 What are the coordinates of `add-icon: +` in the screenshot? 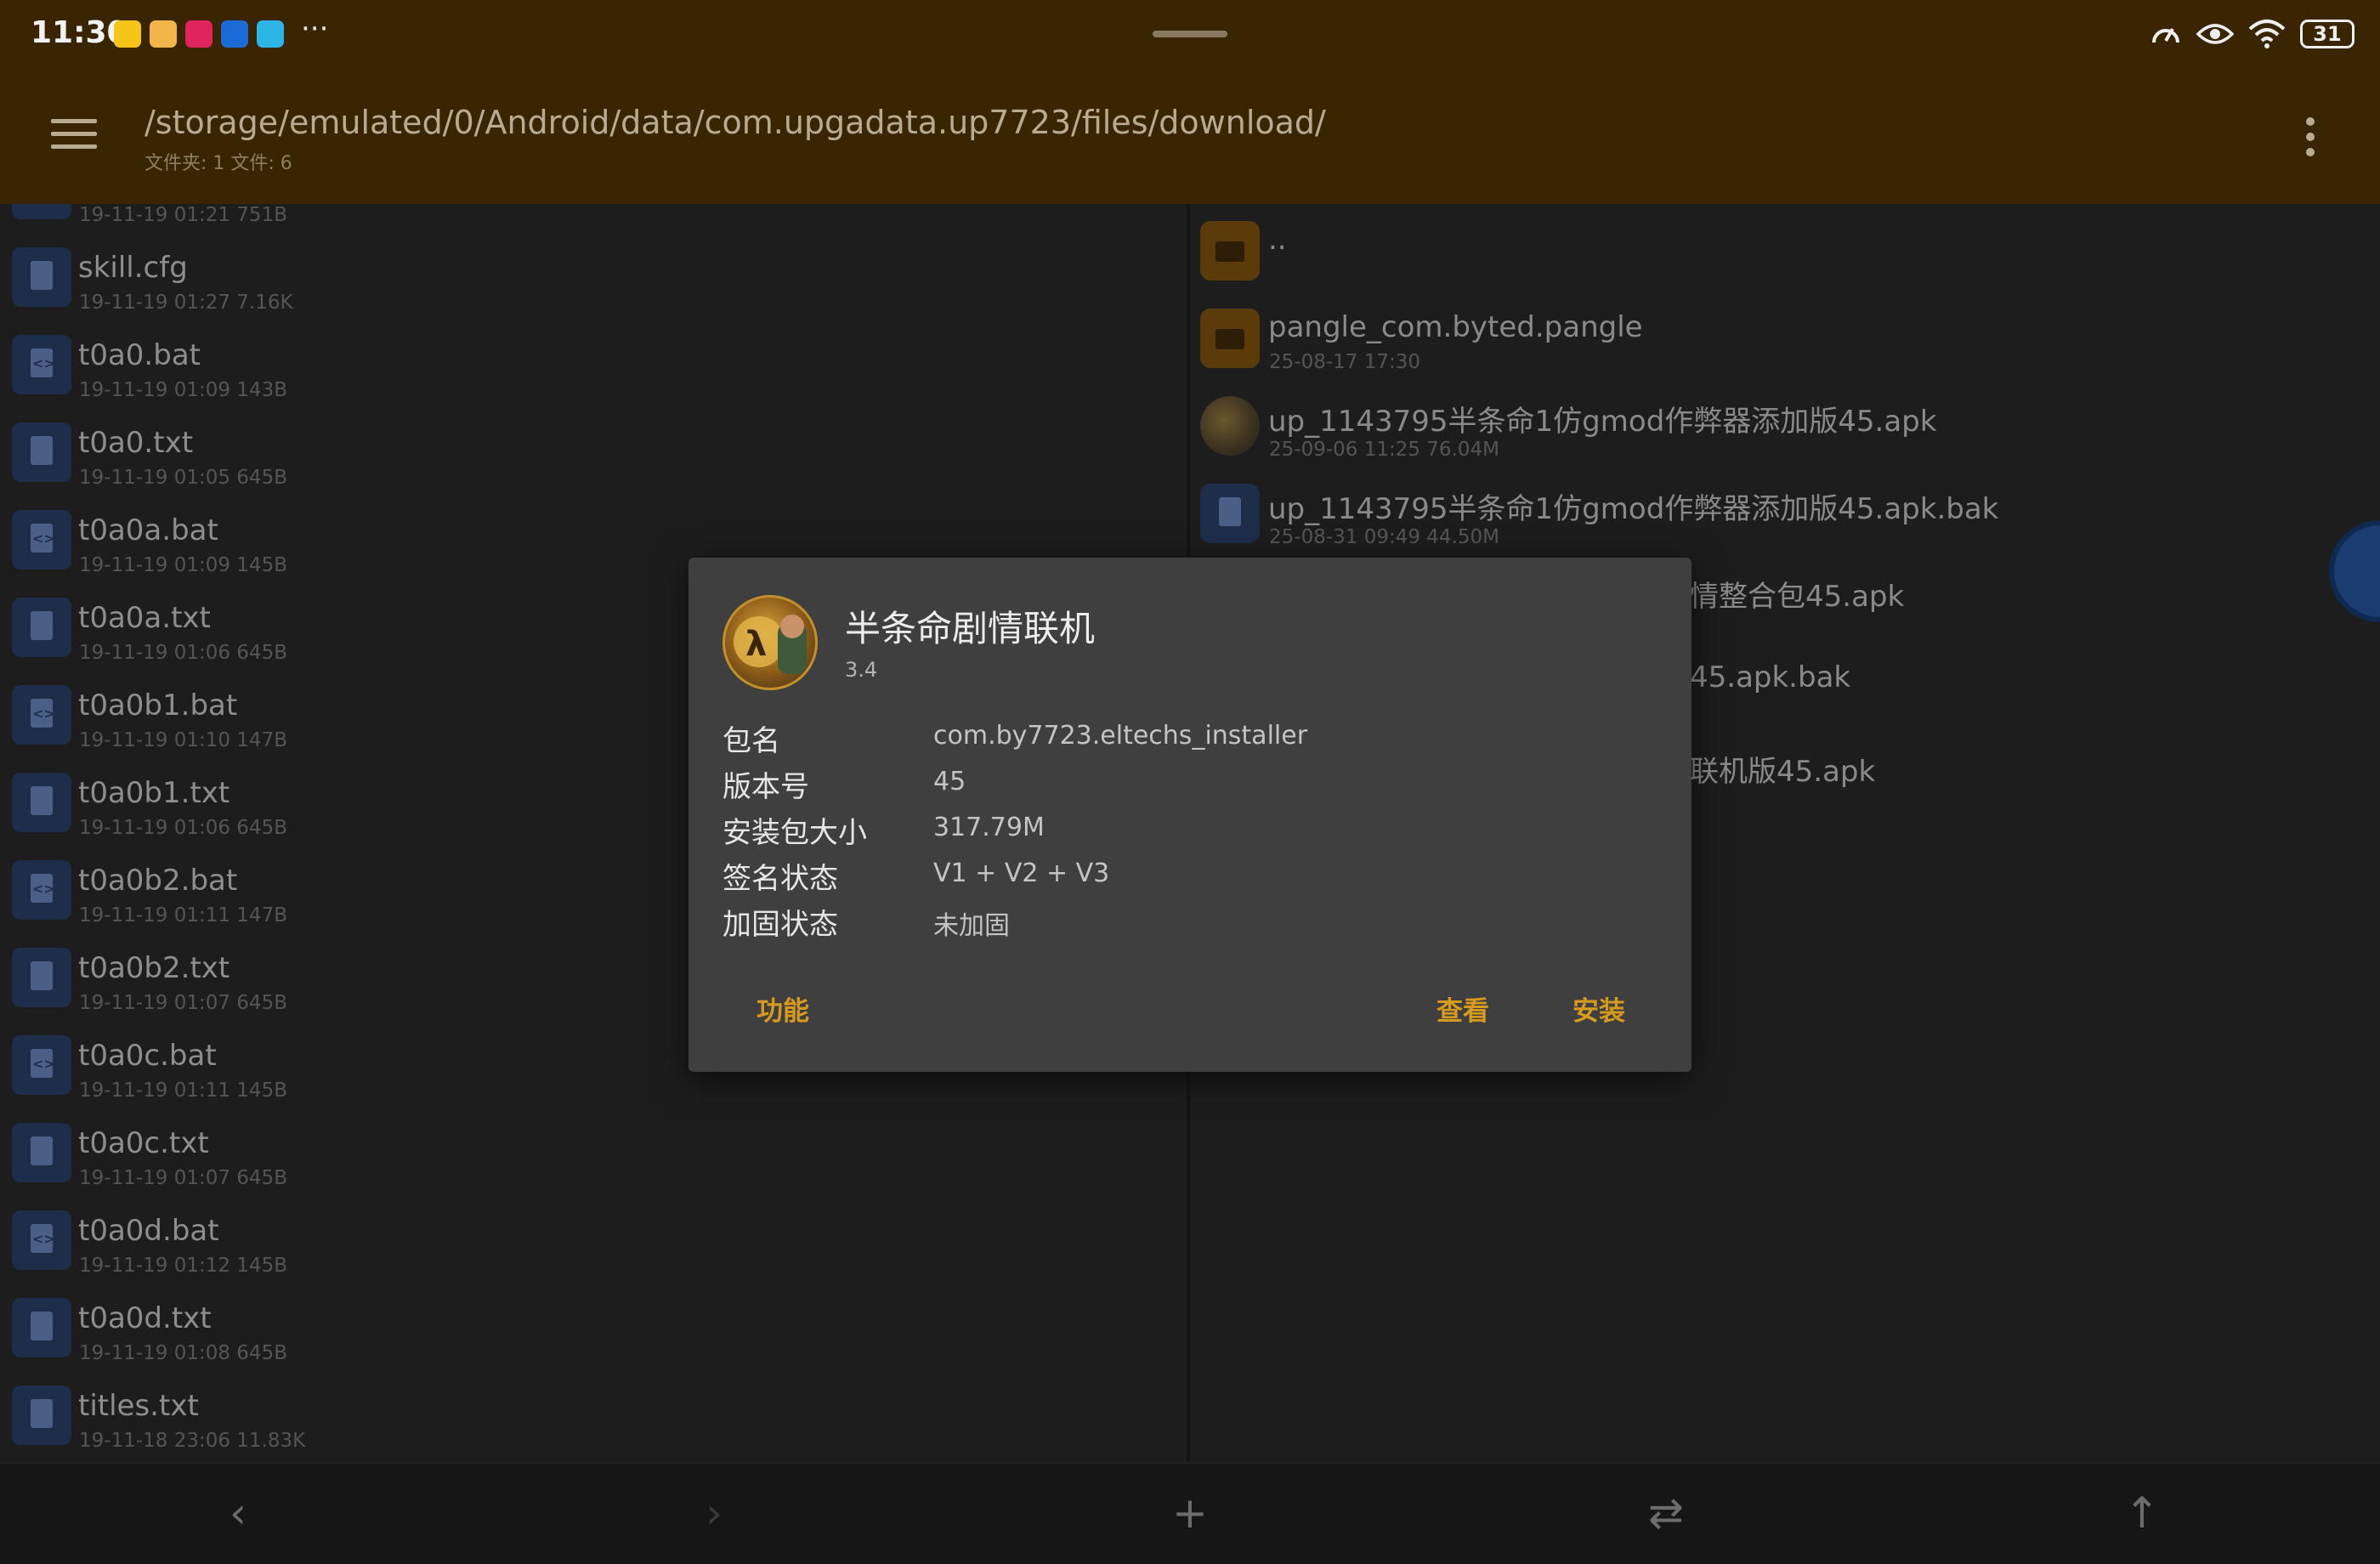 It's located at (1190, 1513).